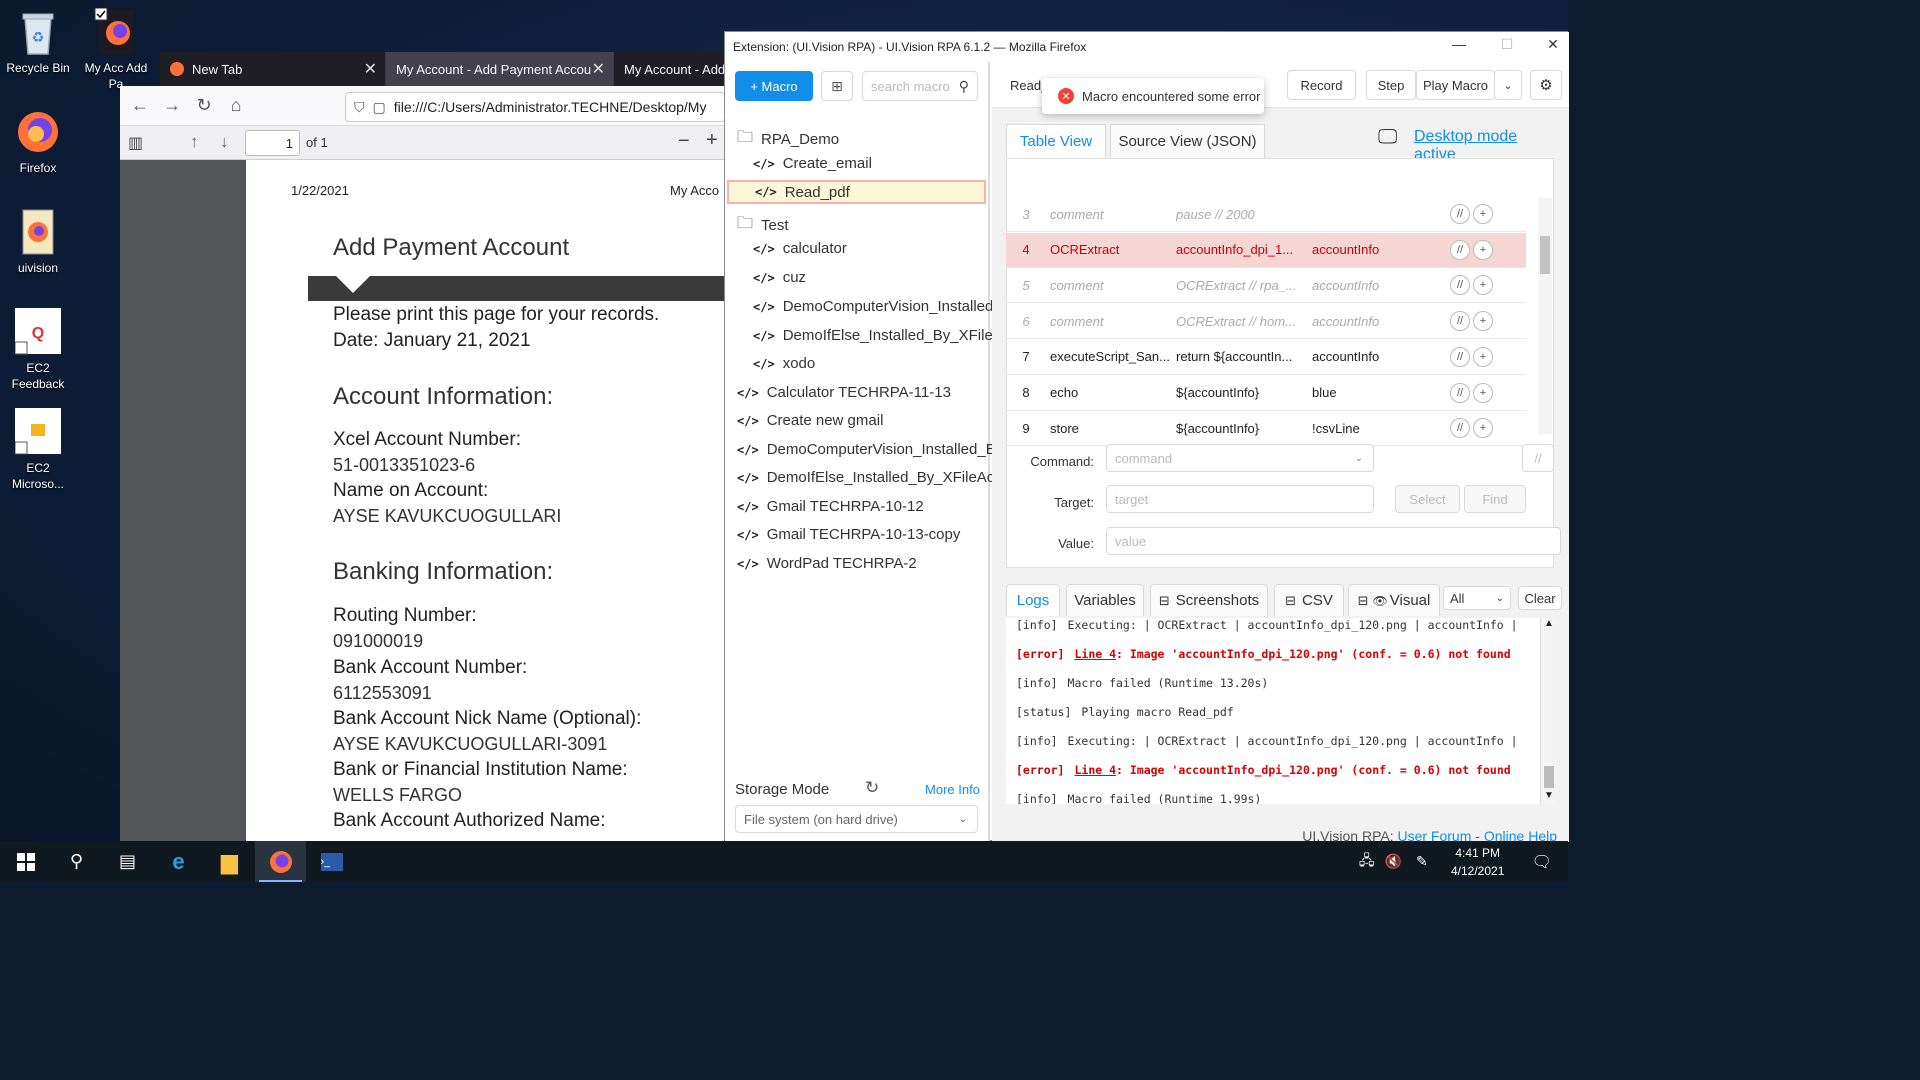  Describe the element at coordinates (1553, 44) in the screenshot. I see `close-icon: ✕` at that location.